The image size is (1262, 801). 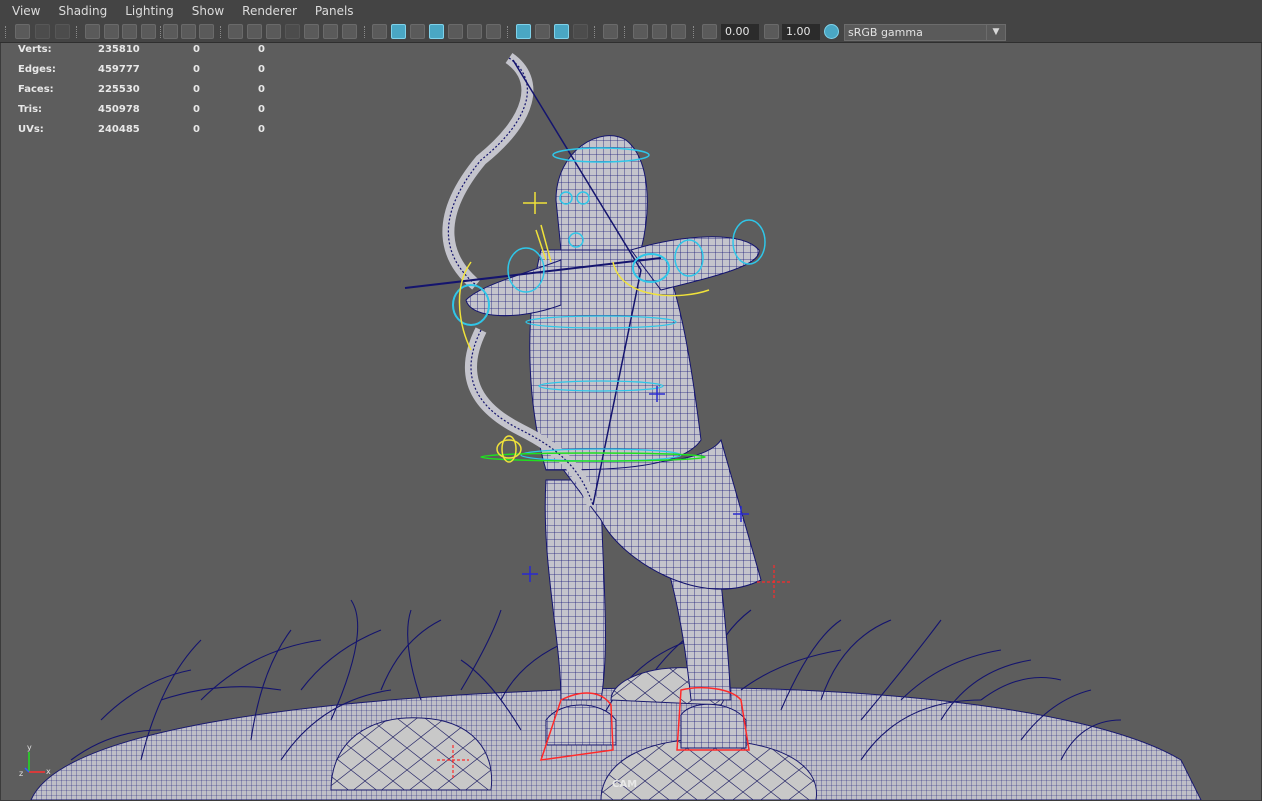 I want to click on paint-icon, so click(x=206, y=31).